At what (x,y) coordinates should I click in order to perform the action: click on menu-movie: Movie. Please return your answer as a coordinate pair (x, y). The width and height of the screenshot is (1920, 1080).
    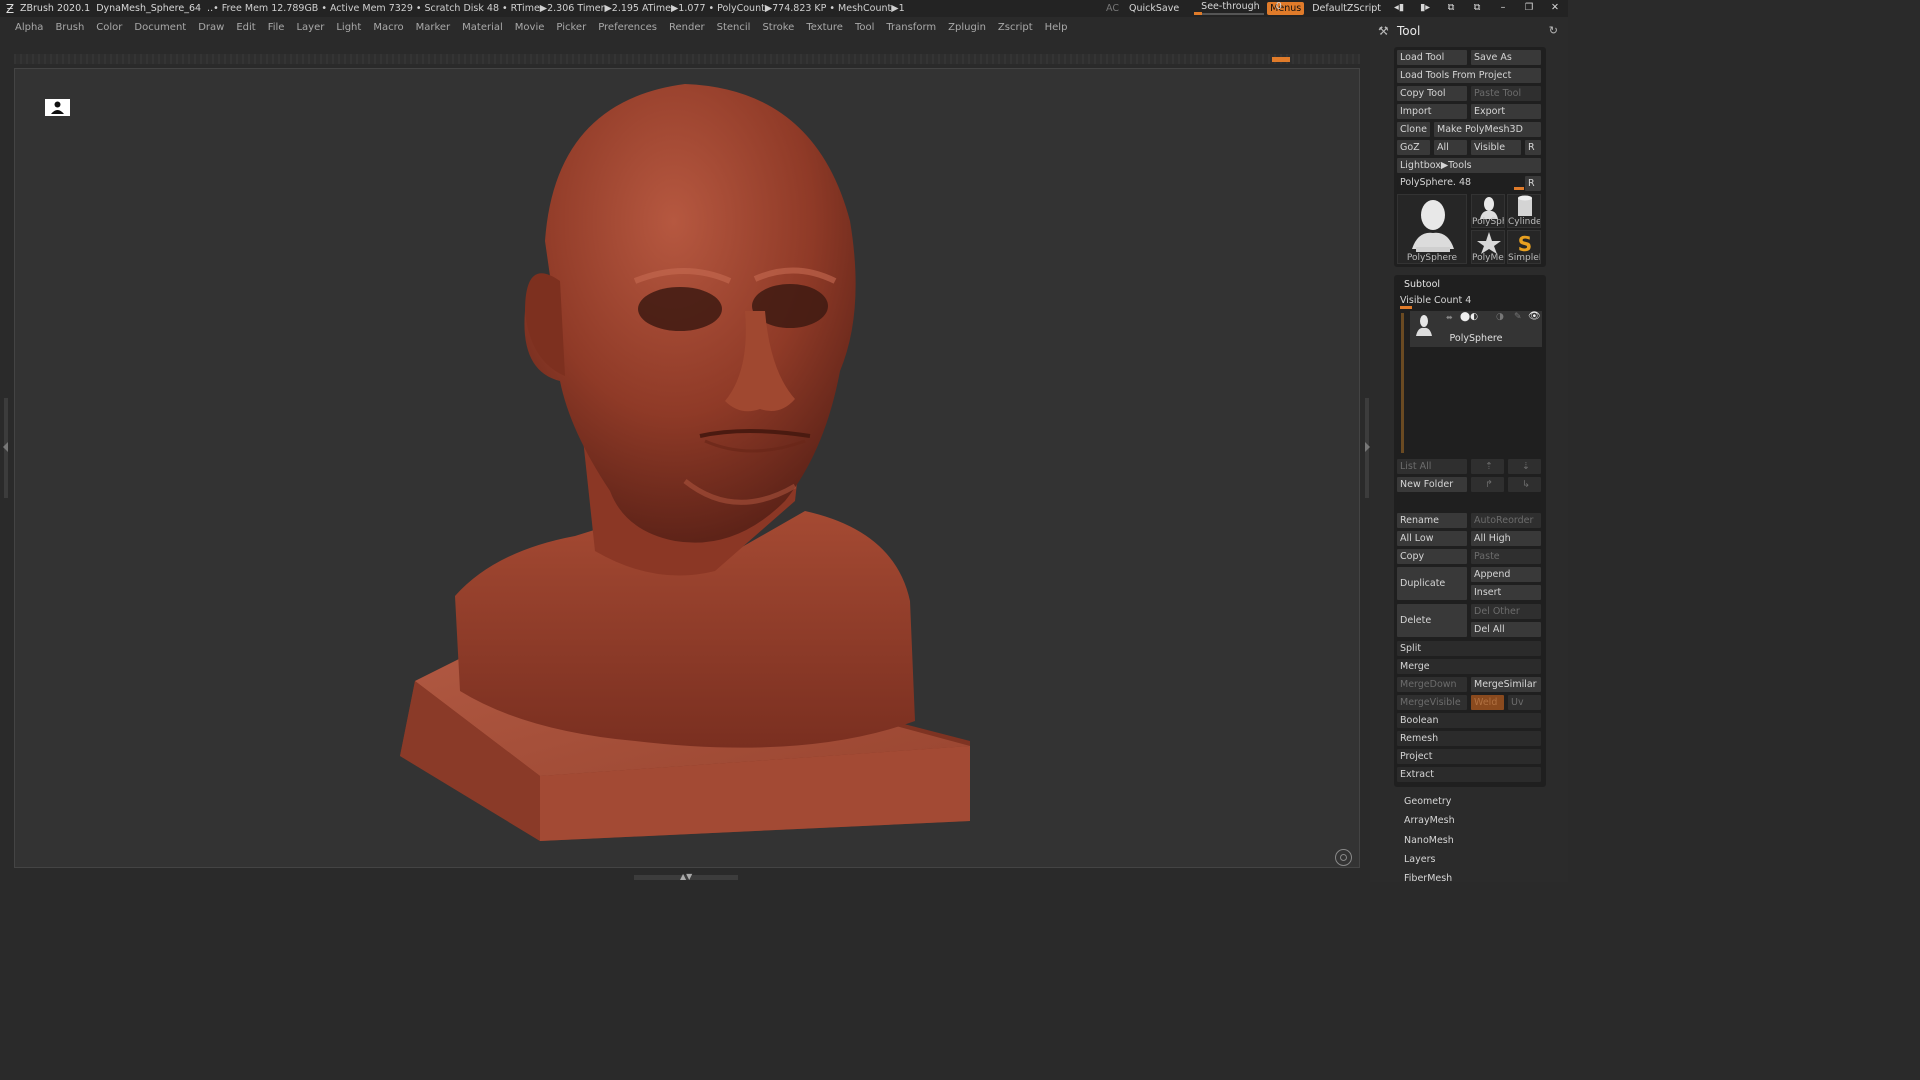
    Looking at the image, I should click on (530, 27).